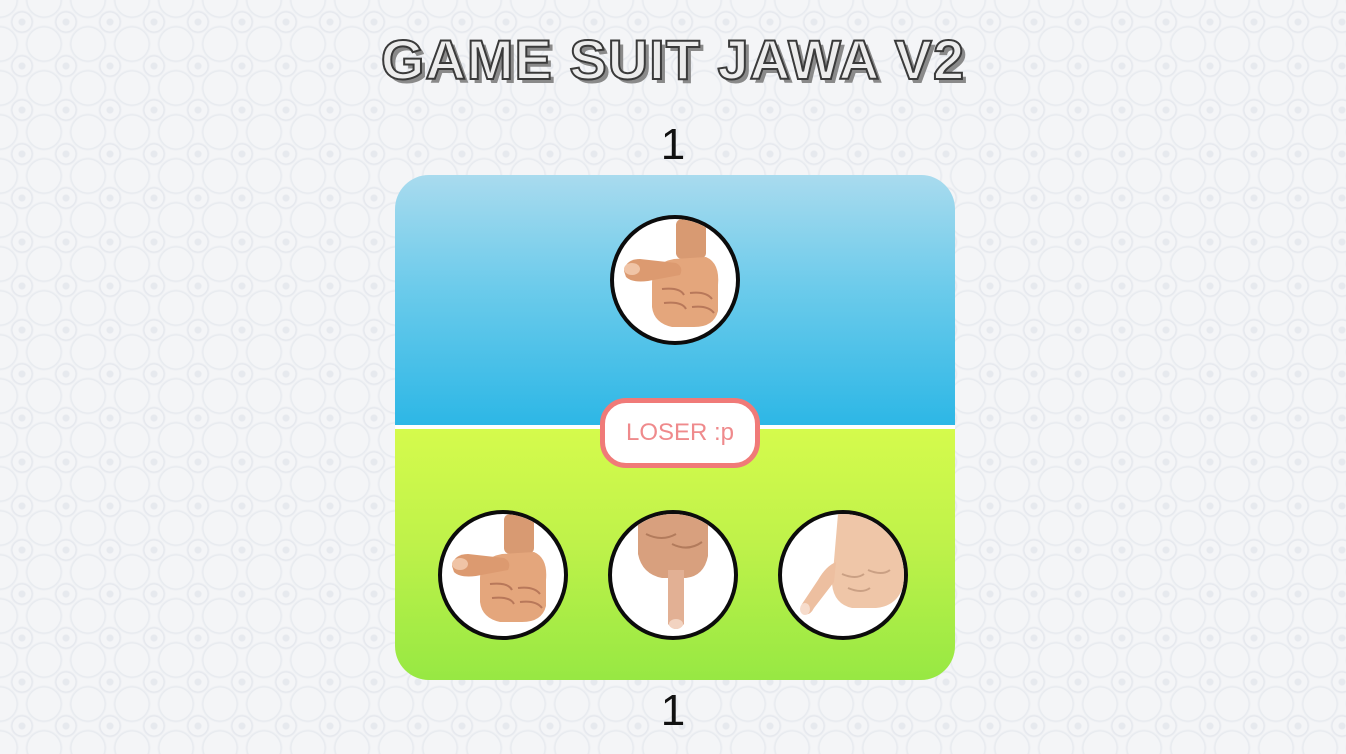 Image resolution: width=1346 pixels, height=754 pixels. What do you see at coordinates (673, 571) in the screenshot?
I see `index-finger-icon` at bounding box center [673, 571].